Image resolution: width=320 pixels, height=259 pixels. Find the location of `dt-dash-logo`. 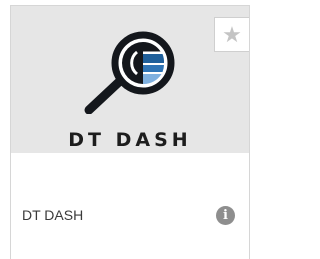

dt-dash-logo is located at coordinates (129, 72).